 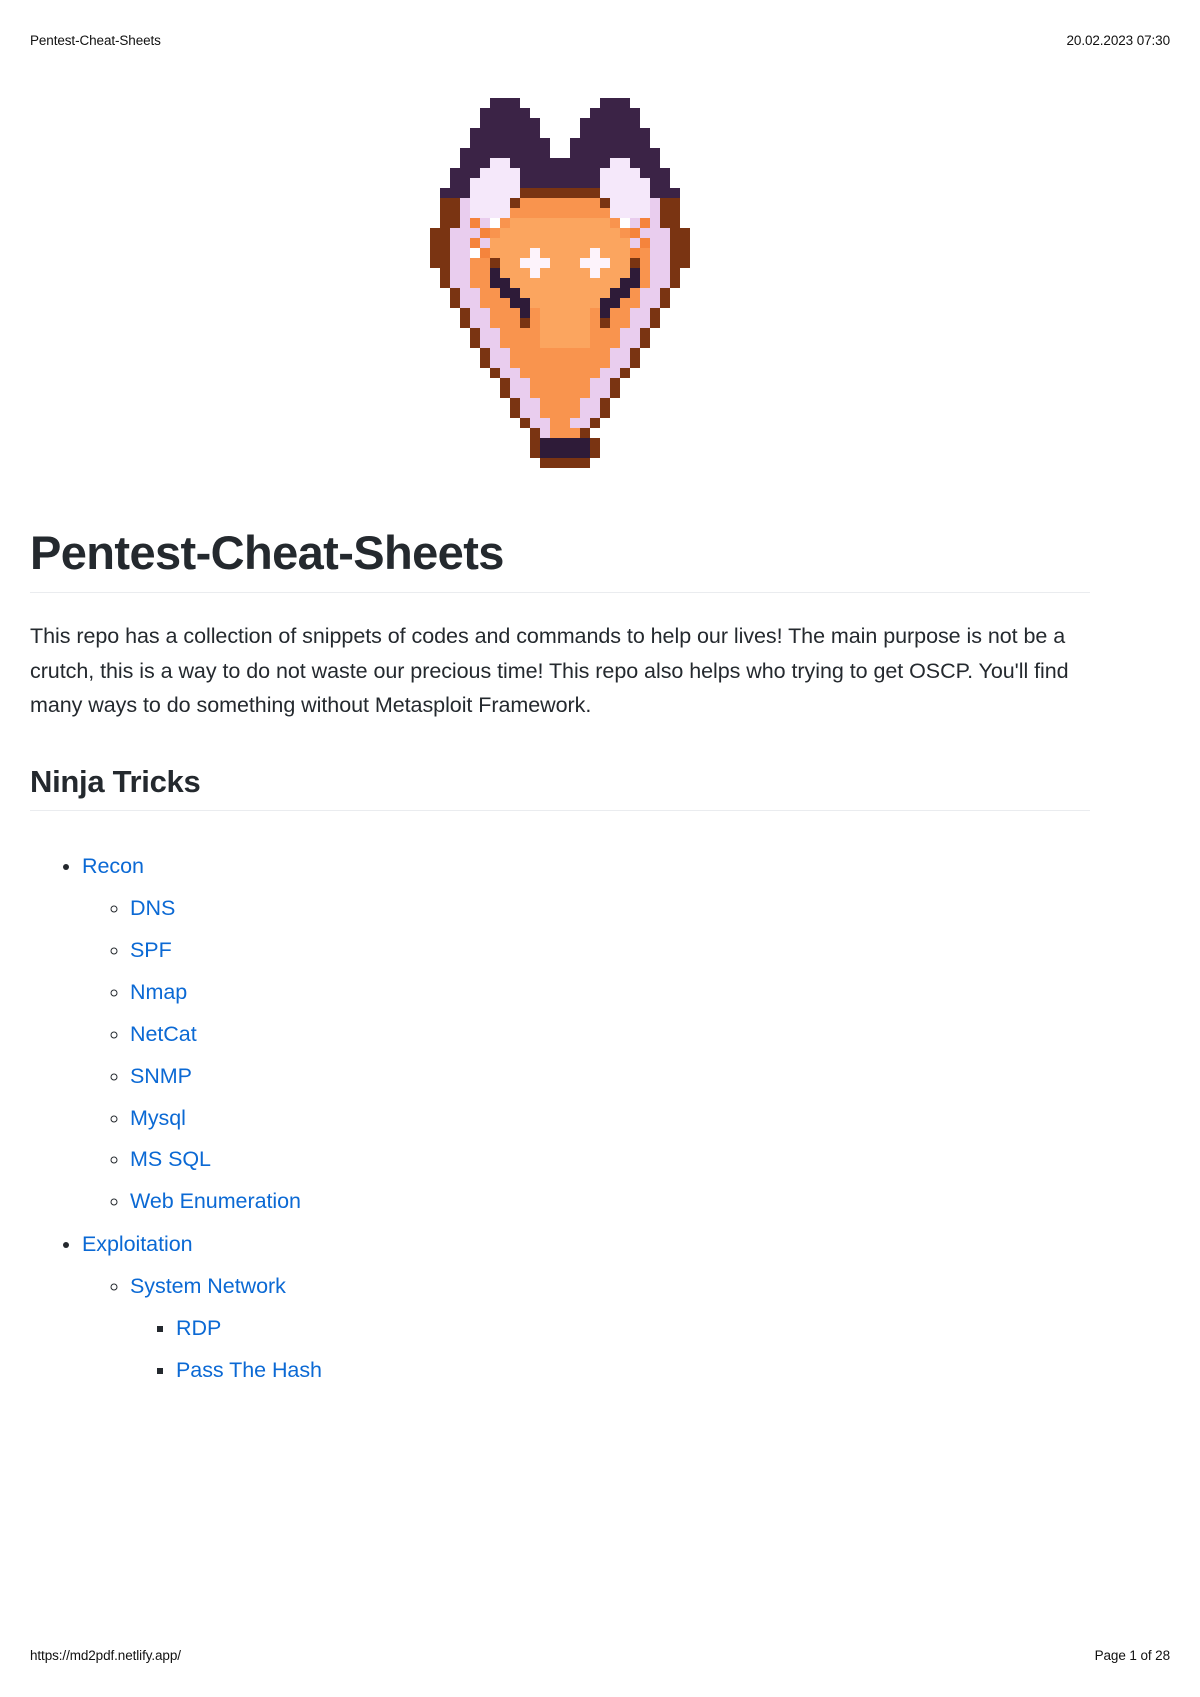 I want to click on list-item: Mysql, so click(x=610, y=1119).